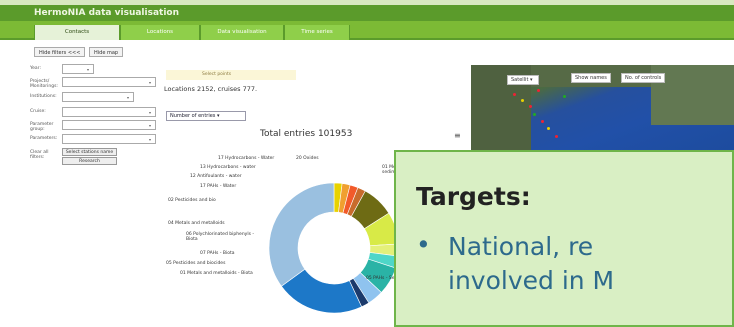 Image resolution: width=734 pixels, height=327 pixels. What do you see at coordinates (220, 237) in the screenshot?
I see `chart-label: 06 Polychlorinated biphenyls - Biota` at bounding box center [220, 237].